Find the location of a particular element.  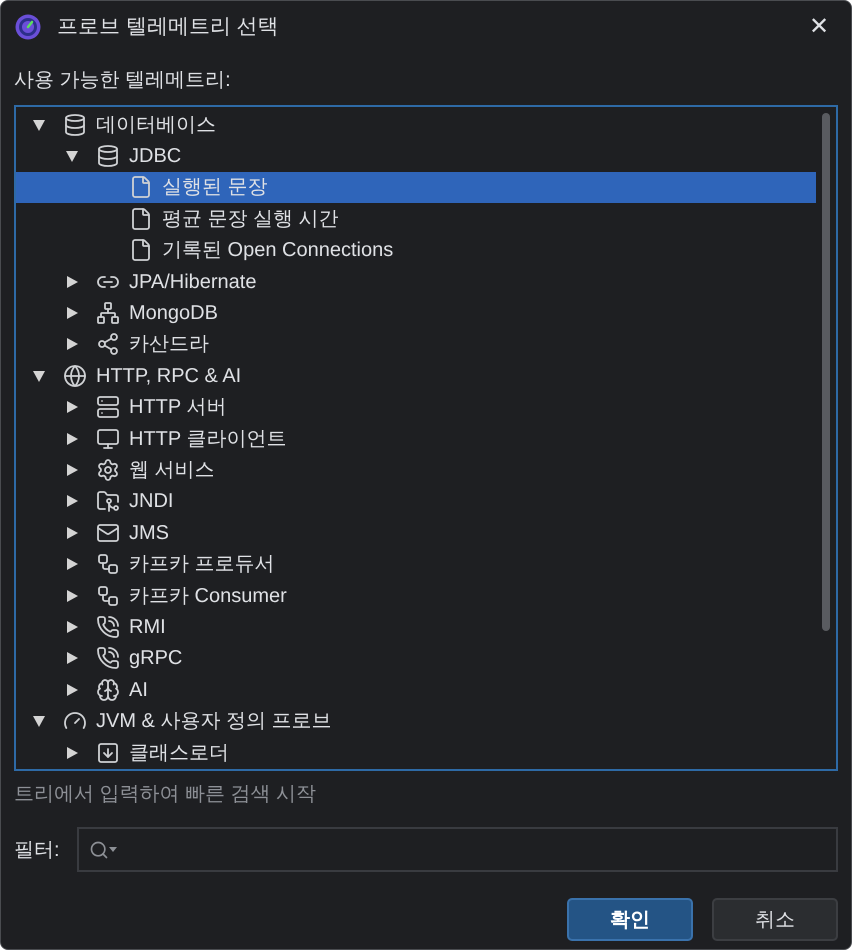

tree-item: HTTP 클라이언트 is located at coordinates (416, 438).